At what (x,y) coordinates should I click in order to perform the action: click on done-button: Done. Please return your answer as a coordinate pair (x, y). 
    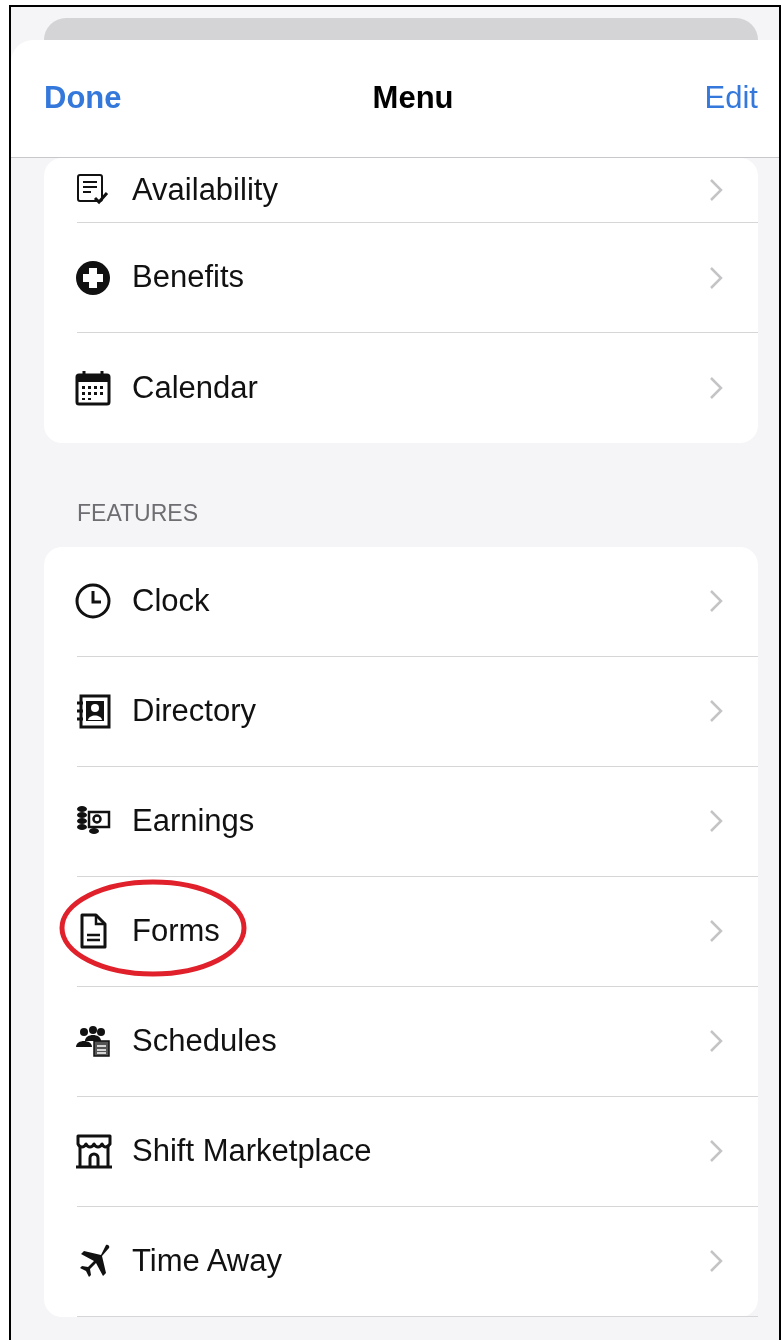
    Looking at the image, I should click on (83, 98).